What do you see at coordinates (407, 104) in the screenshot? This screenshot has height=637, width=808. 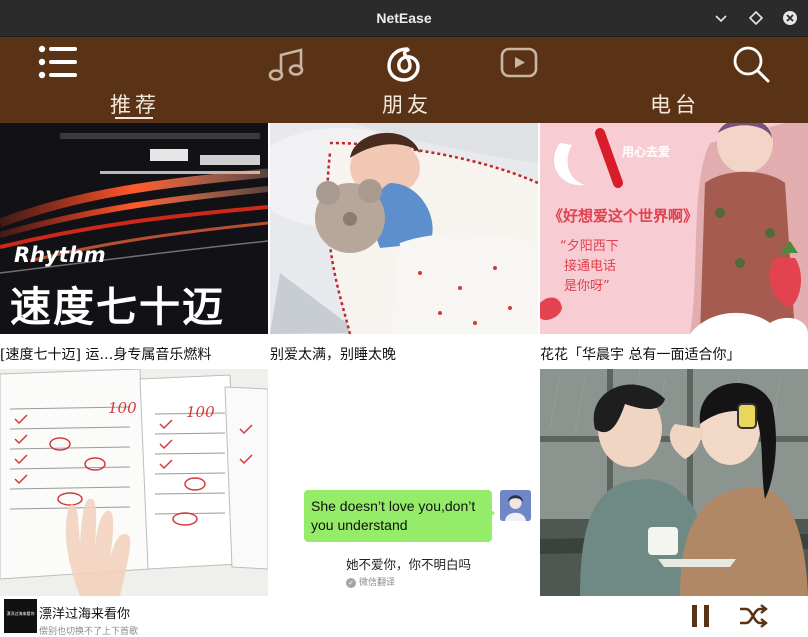 I see `tab-friends: 朋友` at bounding box center [407, 104].